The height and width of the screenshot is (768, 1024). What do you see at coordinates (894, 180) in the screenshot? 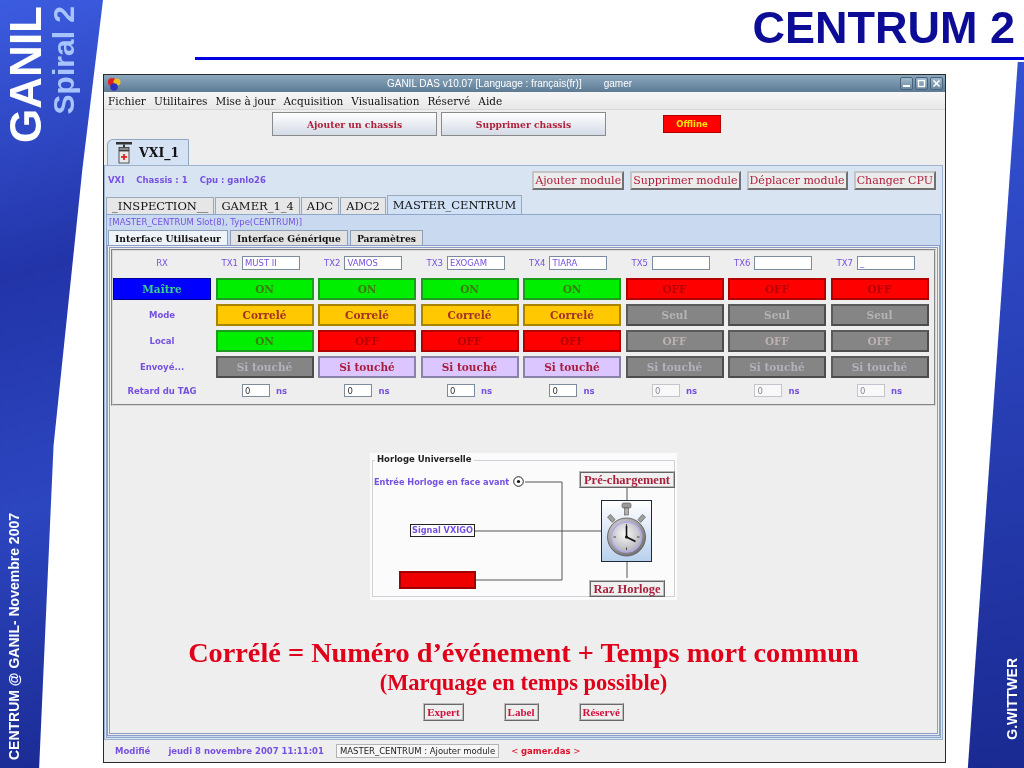
I see `module-button: Changer CPU` at bounding box center [894, 180].